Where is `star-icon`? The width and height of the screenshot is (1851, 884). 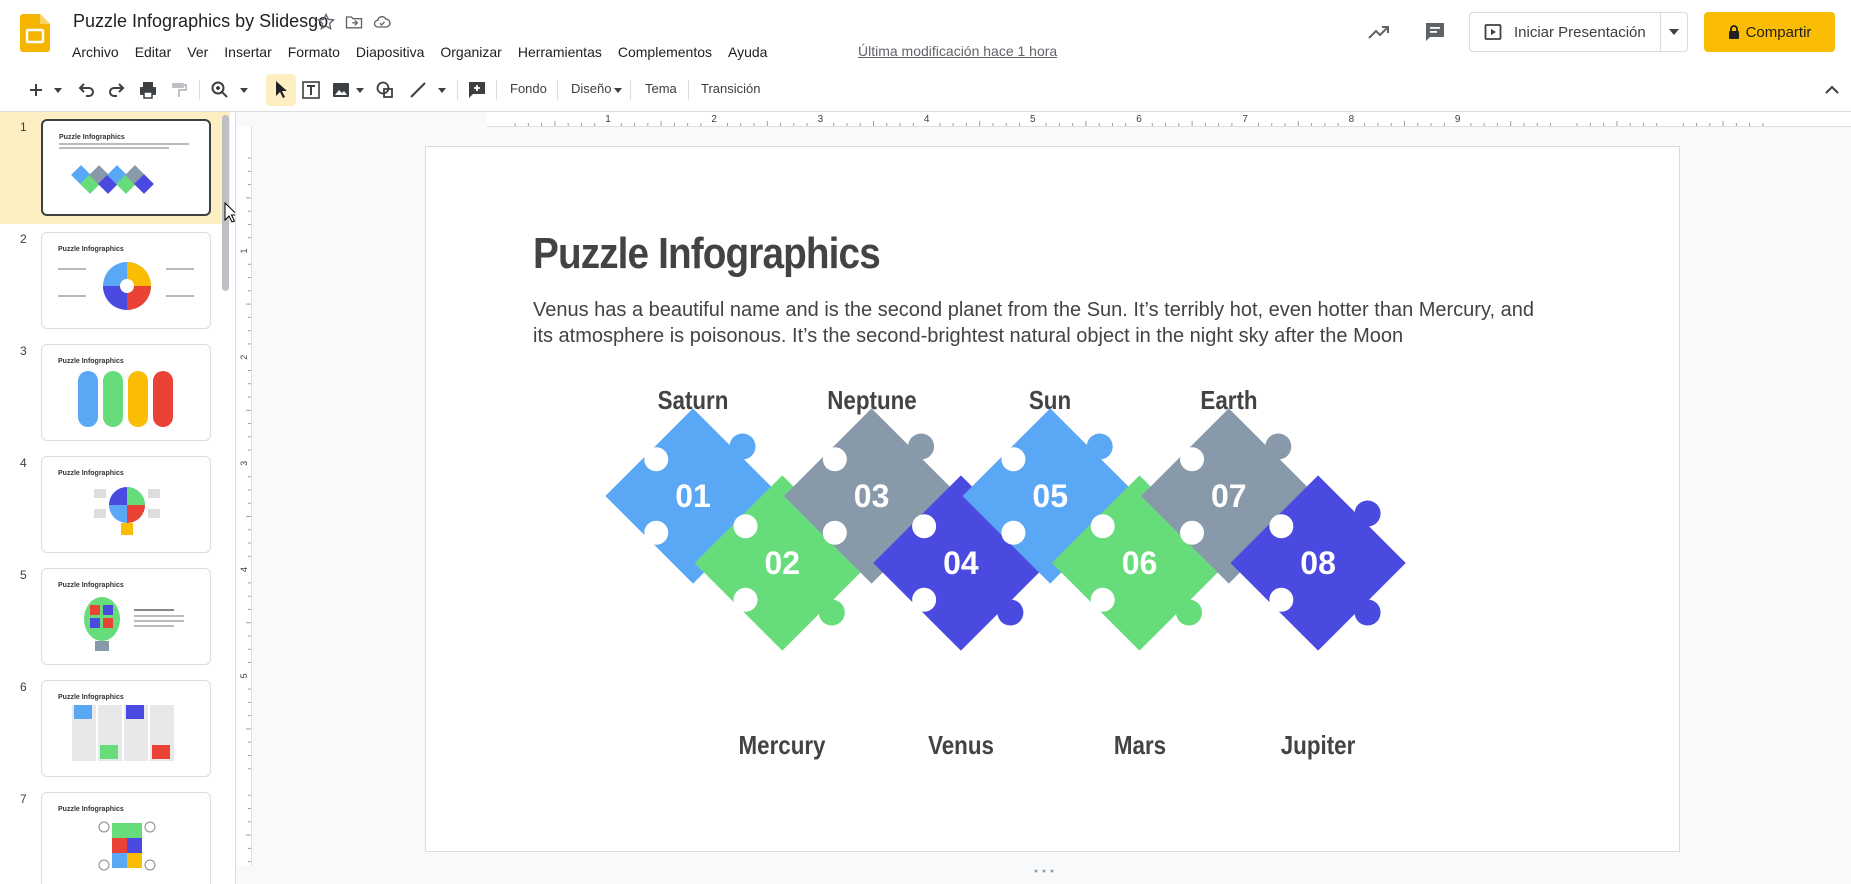
star-icon is located at coordinates (326, 22).